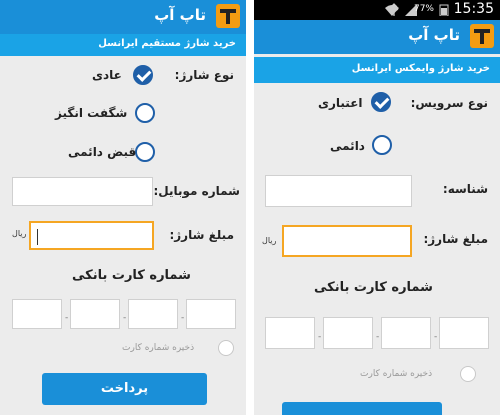  I want to click on option-normal-label: عادی, so click(107, 75).